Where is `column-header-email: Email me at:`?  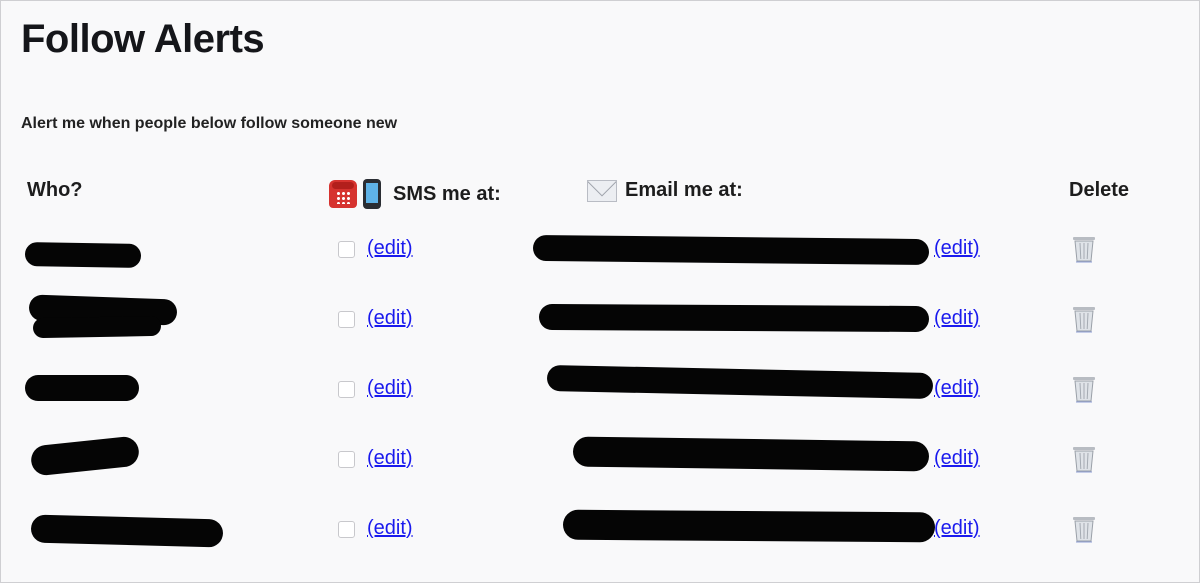 column-header-email: Email me at: is located at coordinates (665, 190).